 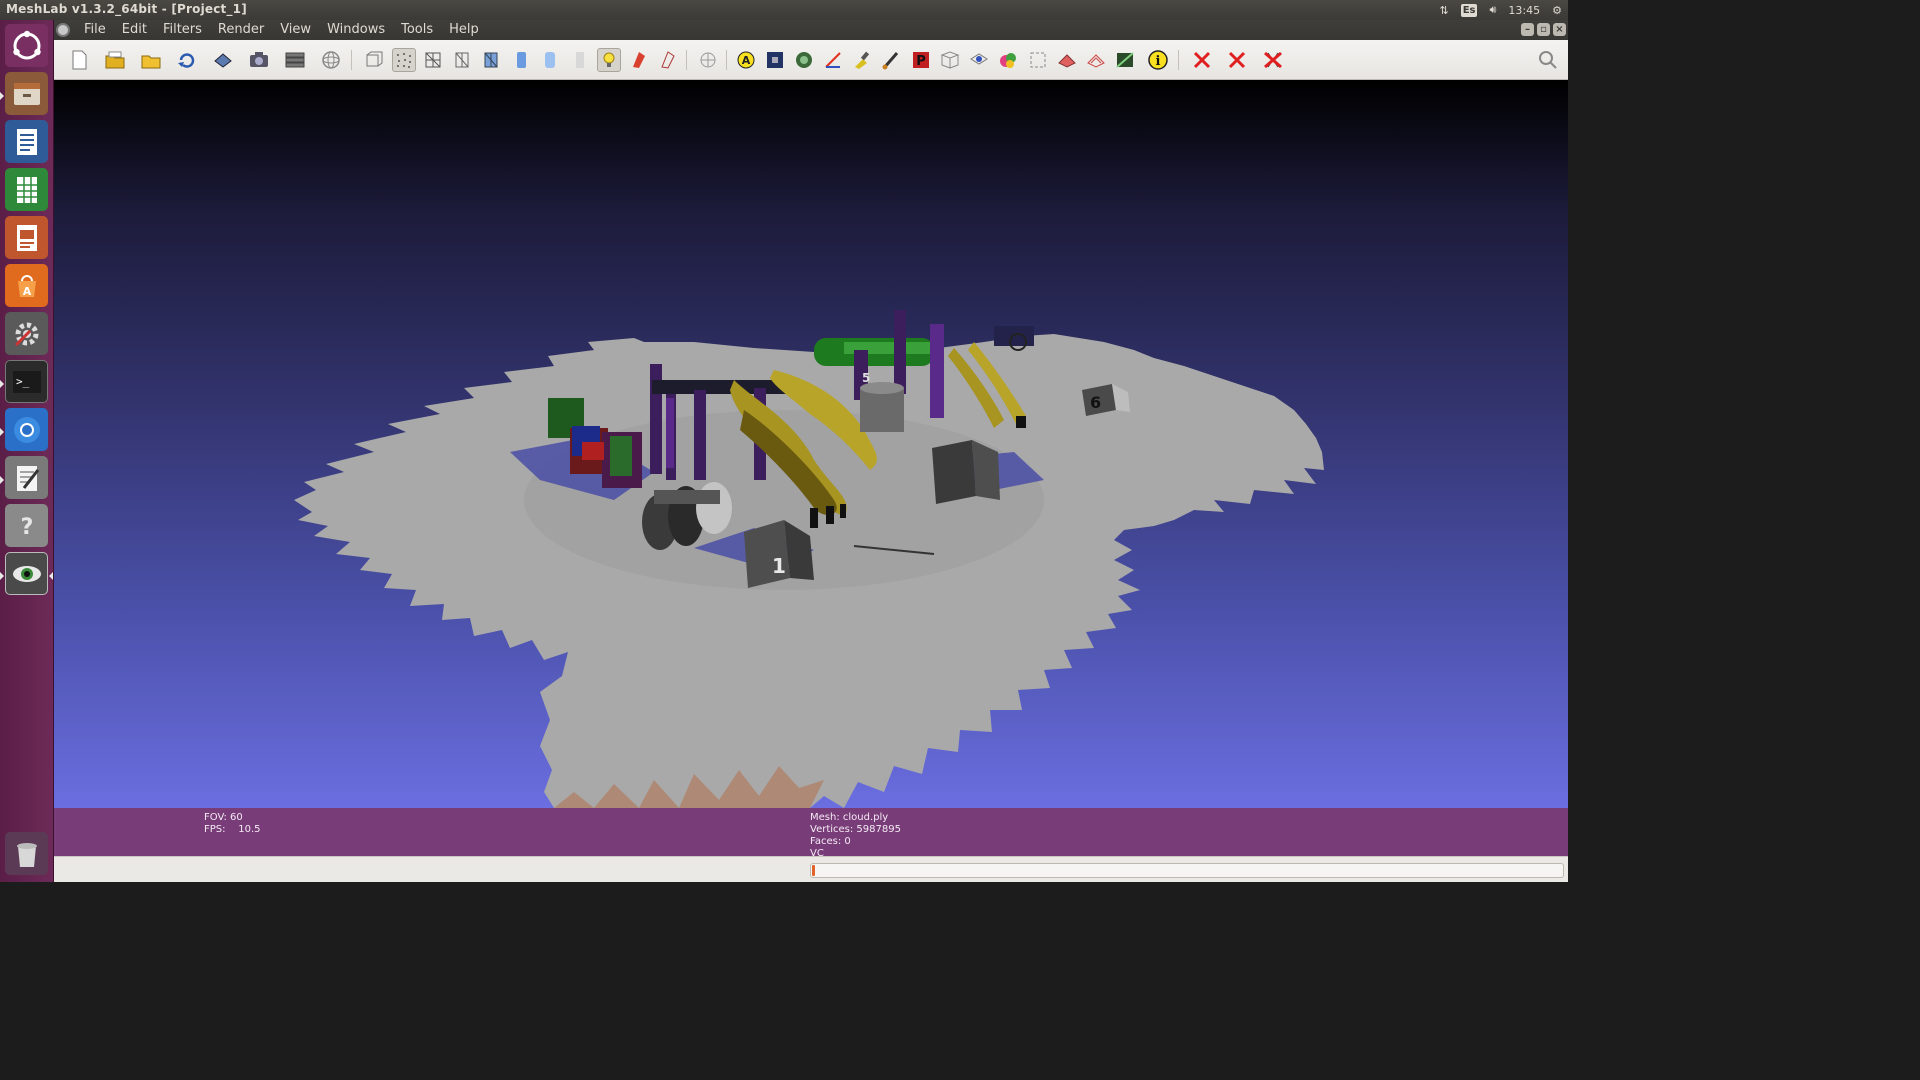 What do you see at coordinates (51, 576) in the screenshot?
I see `focused-indicator` at bounding box center [51, 576].